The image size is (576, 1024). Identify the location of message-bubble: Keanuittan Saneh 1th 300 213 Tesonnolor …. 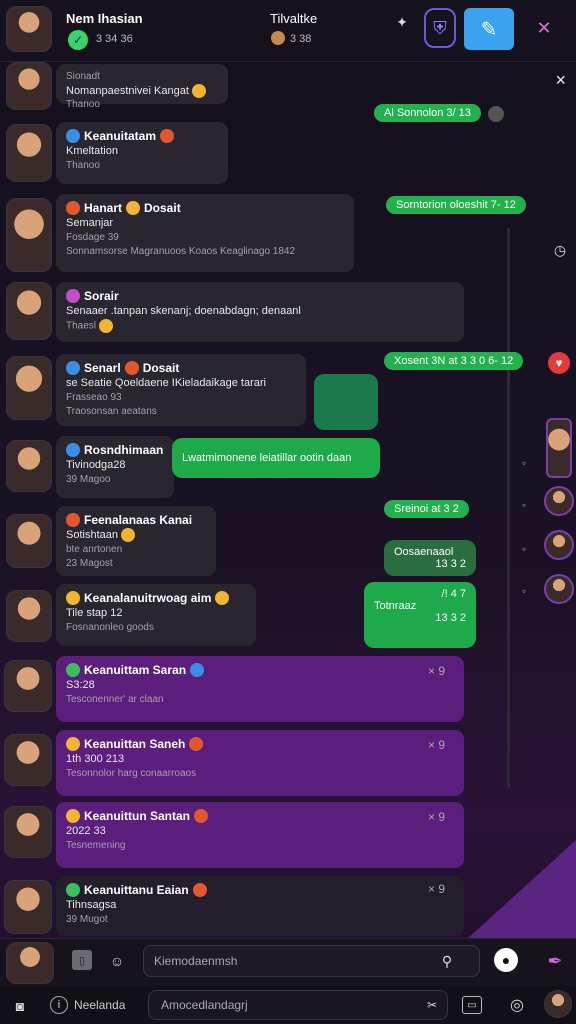
(260, 763).